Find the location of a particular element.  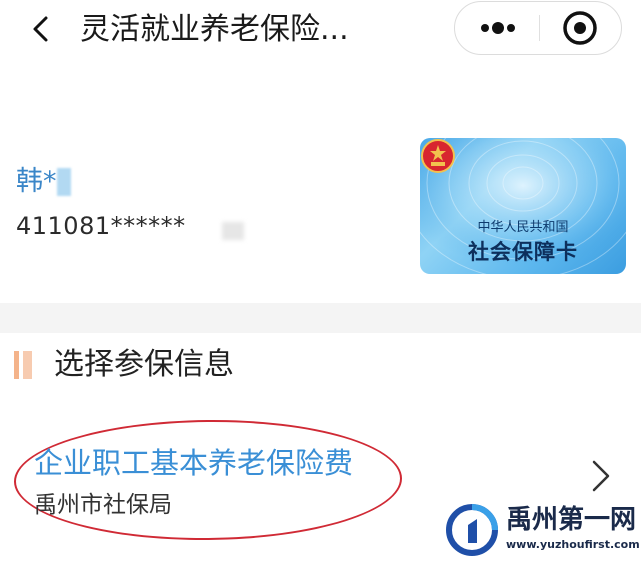

chevron-right-icon is located at coordinates (601, 476).